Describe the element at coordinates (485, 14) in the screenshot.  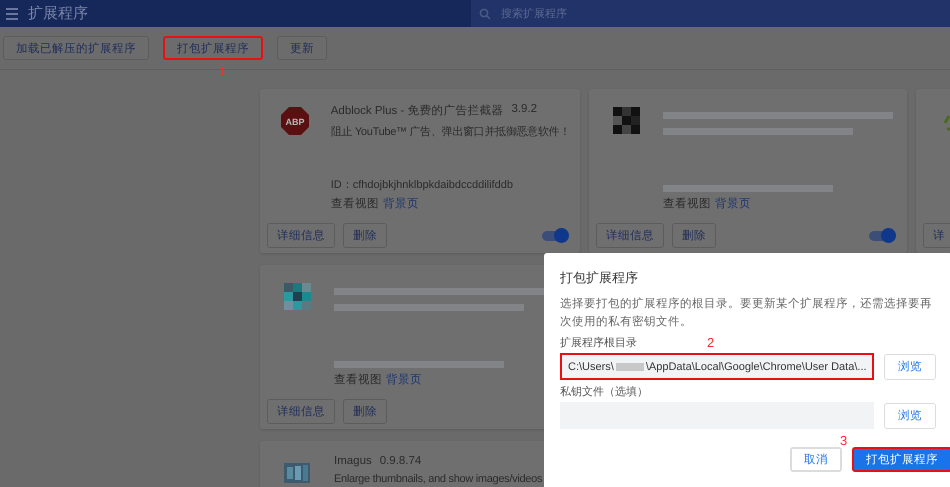
I see `search-icon` at that location.